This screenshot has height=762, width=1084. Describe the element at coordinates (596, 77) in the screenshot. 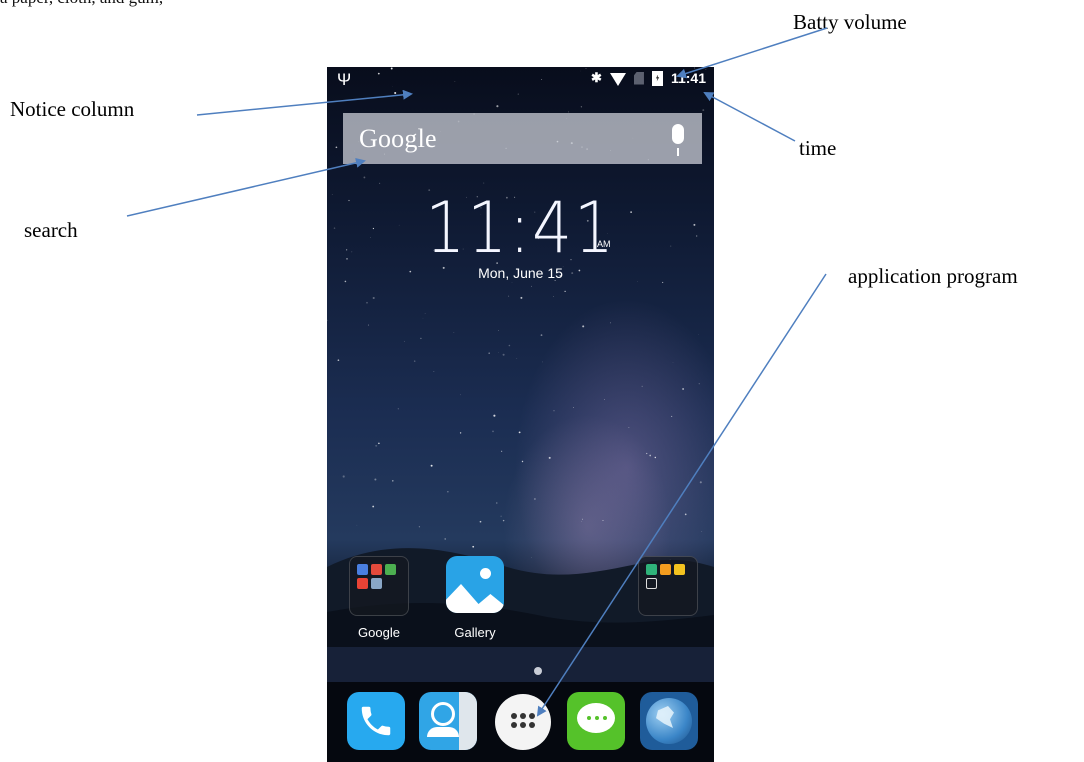

I see `bluetooth-icon: ✱` at that location.